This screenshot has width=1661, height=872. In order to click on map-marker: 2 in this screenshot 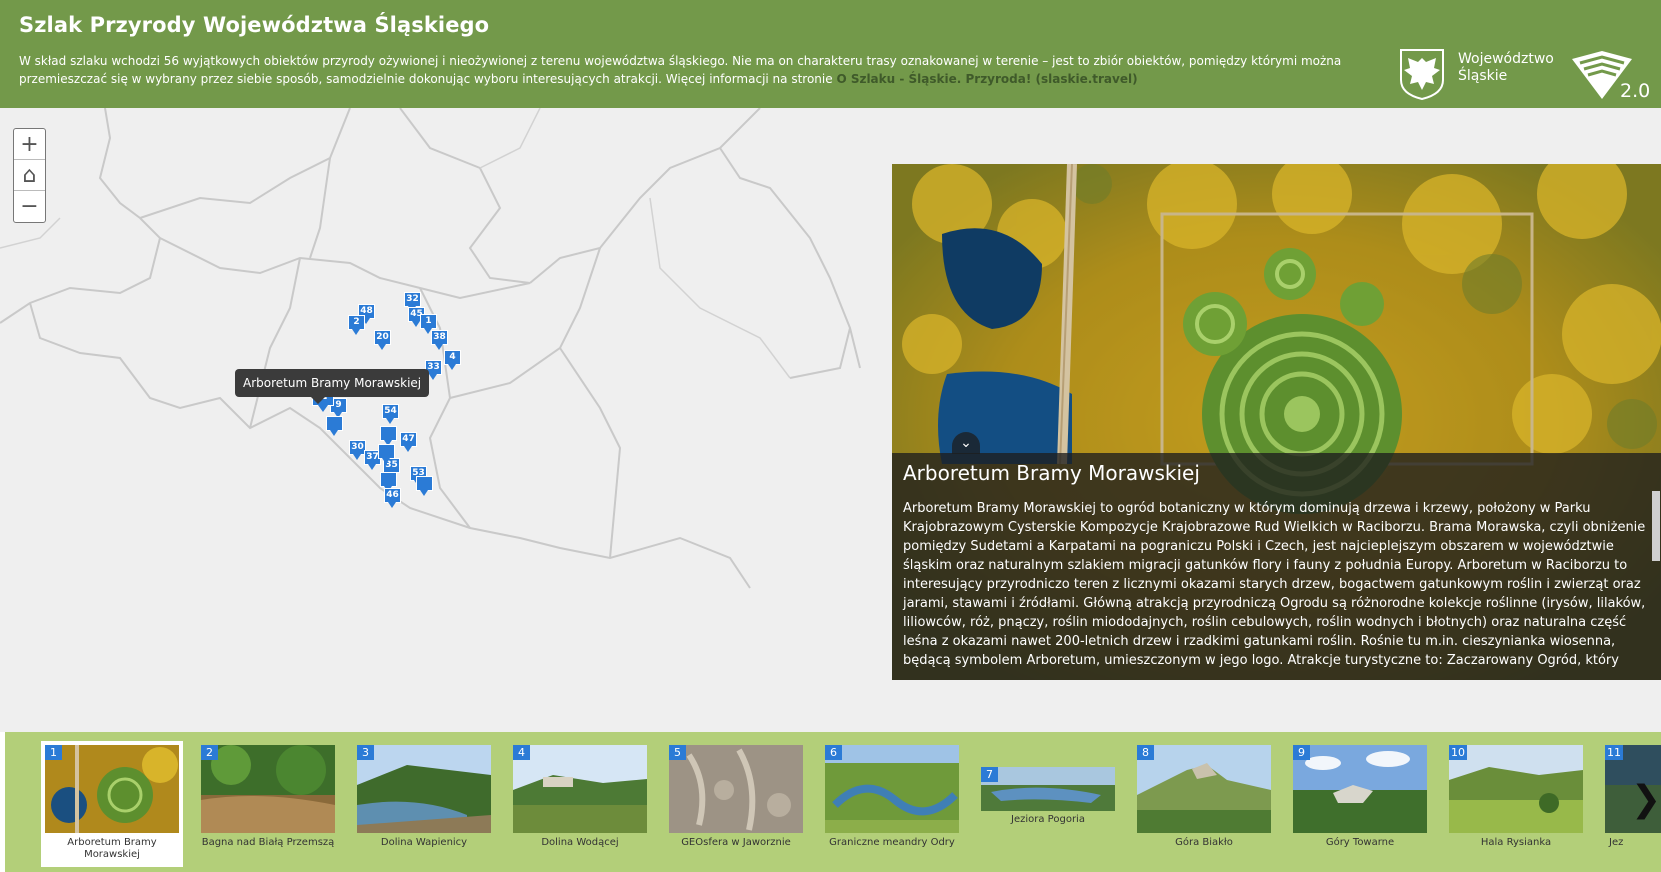, I will do `click(356, 325)`.